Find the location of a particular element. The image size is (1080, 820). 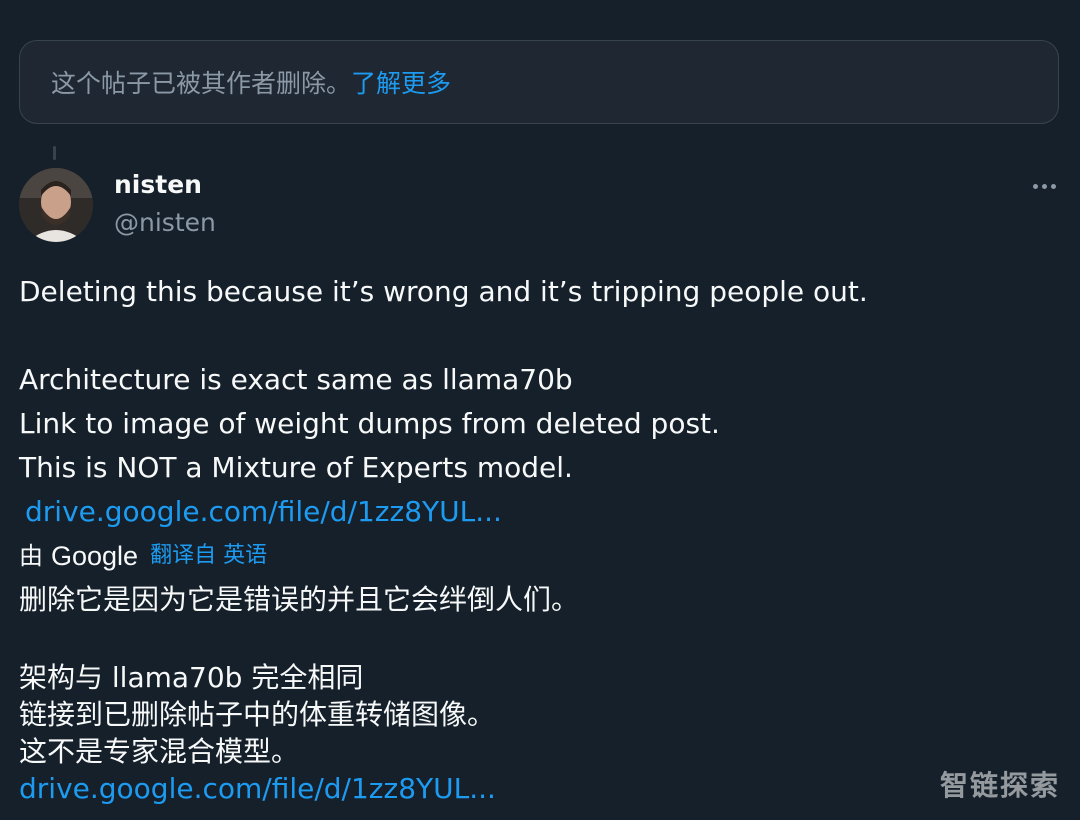

translated-from-link: 翻译自 英语 is located at coordinates (208, 556).